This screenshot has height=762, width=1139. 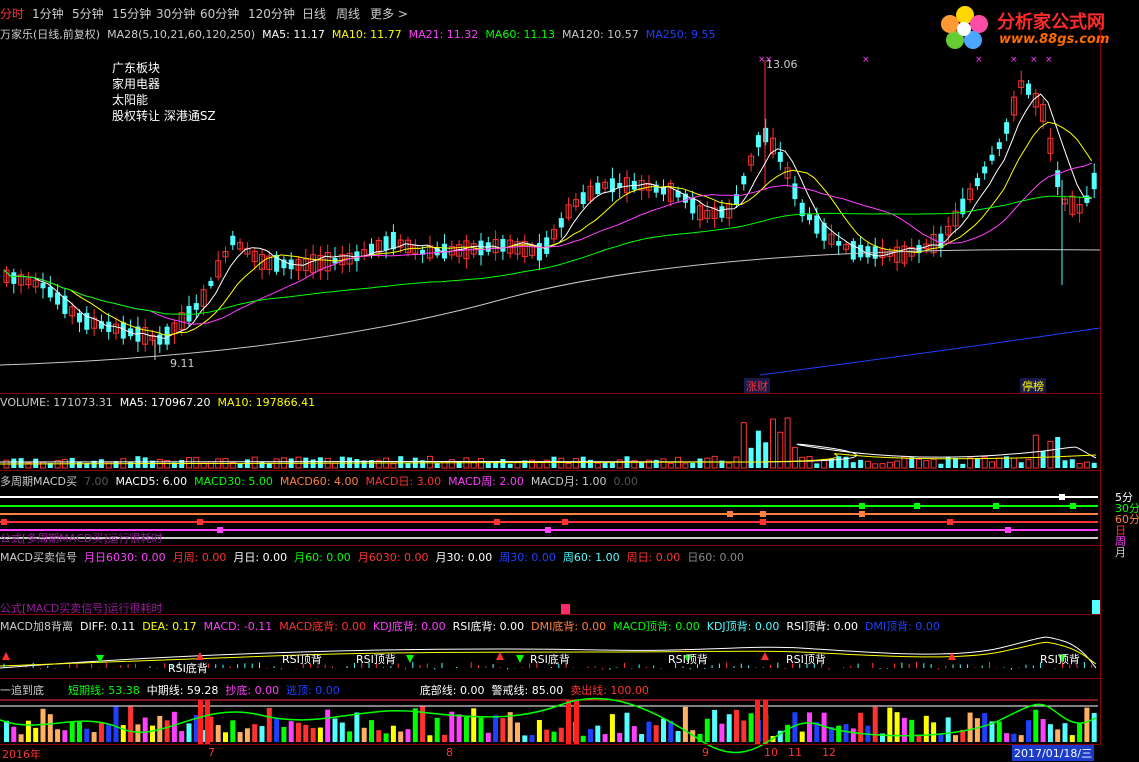 What do you see at coordinates (1053, 753) in the screenshot?
I see `cursor-date: 2017/01/18/三` at bounding box center [1053, 753].